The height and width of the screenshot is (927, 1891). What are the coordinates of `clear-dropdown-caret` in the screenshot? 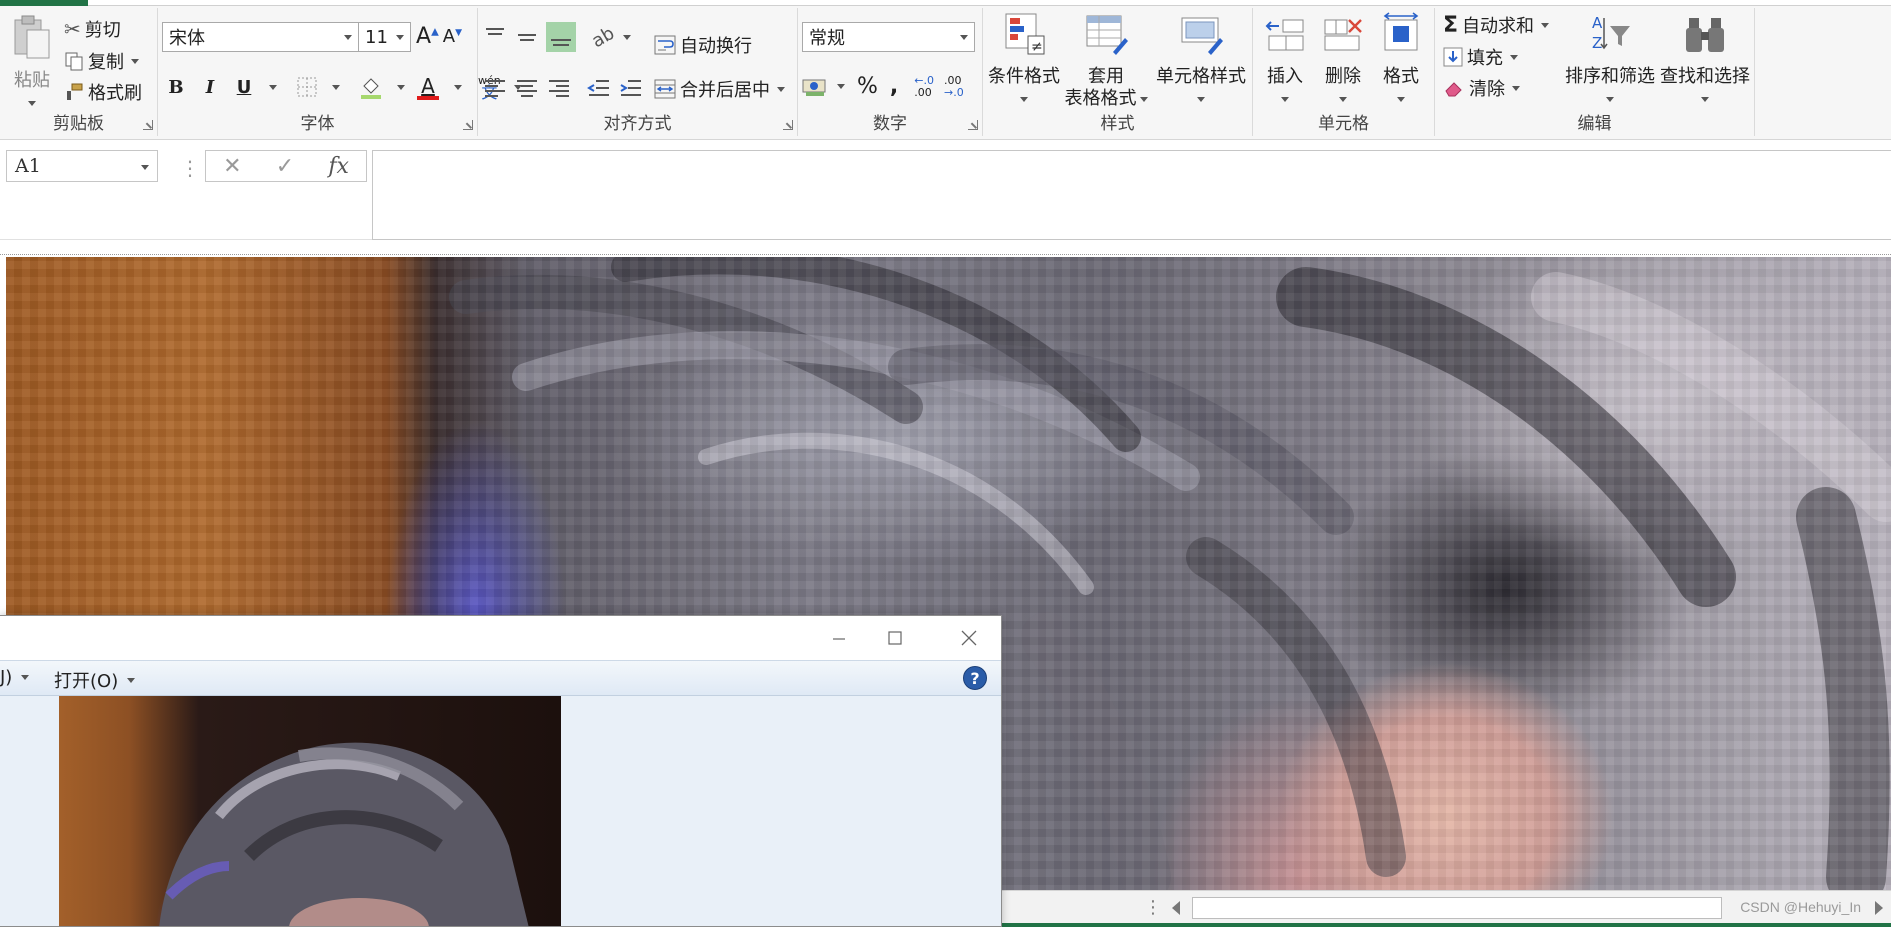 It's located at (1516, 88).